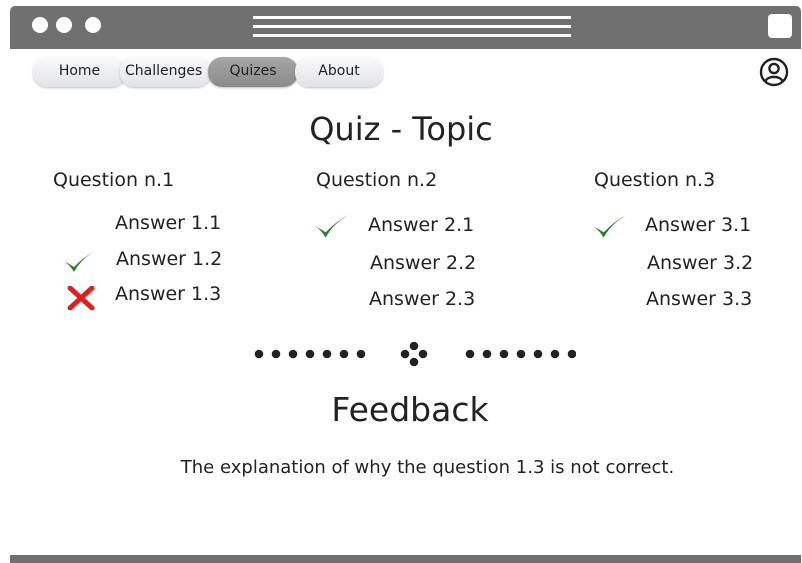  Describe the element at coordinates (168, 223) in the screenshot. I see `answer-1-1: Answer 1.1` at that location.